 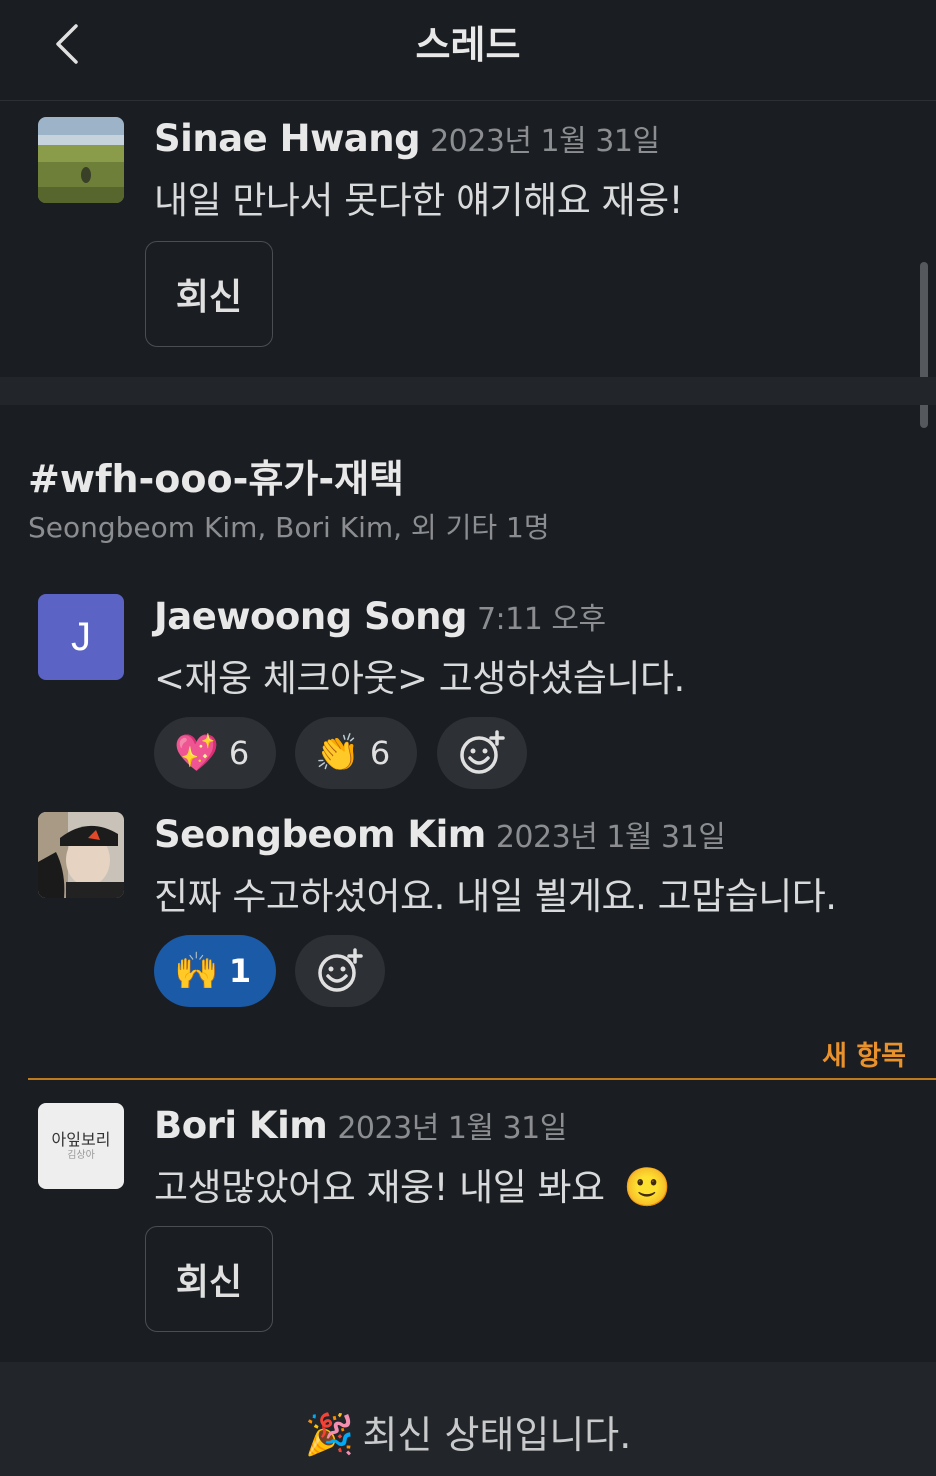 I want to click on message-text: <재웅 체크아웃> 고생하셨습니다., so click(x=419, y=678).